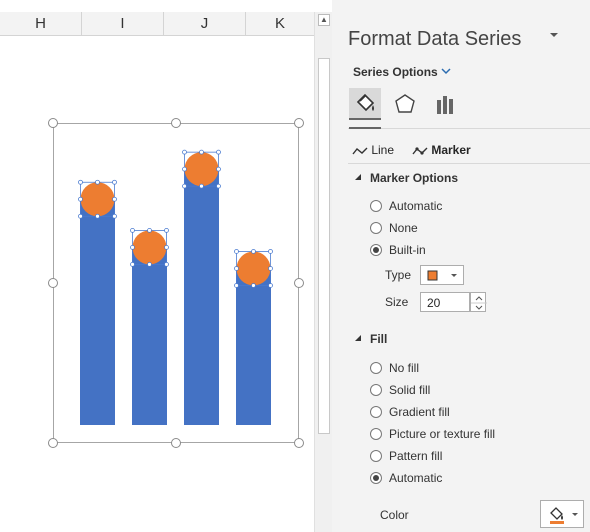 This screenshot has width=590, height=532. What do you see at coordinates (451, 150) in the screenshot?
I see `marker-subtab-label: Marker` at bounding box center [451, 150].